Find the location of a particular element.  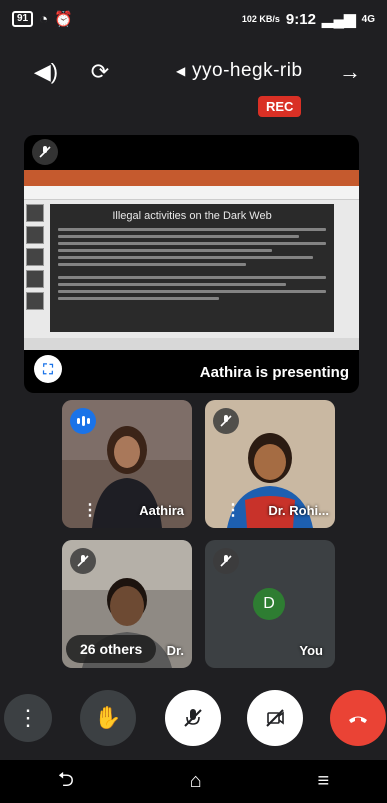

chevron-left-icon: ◀ is located at coordinates (180, 71).